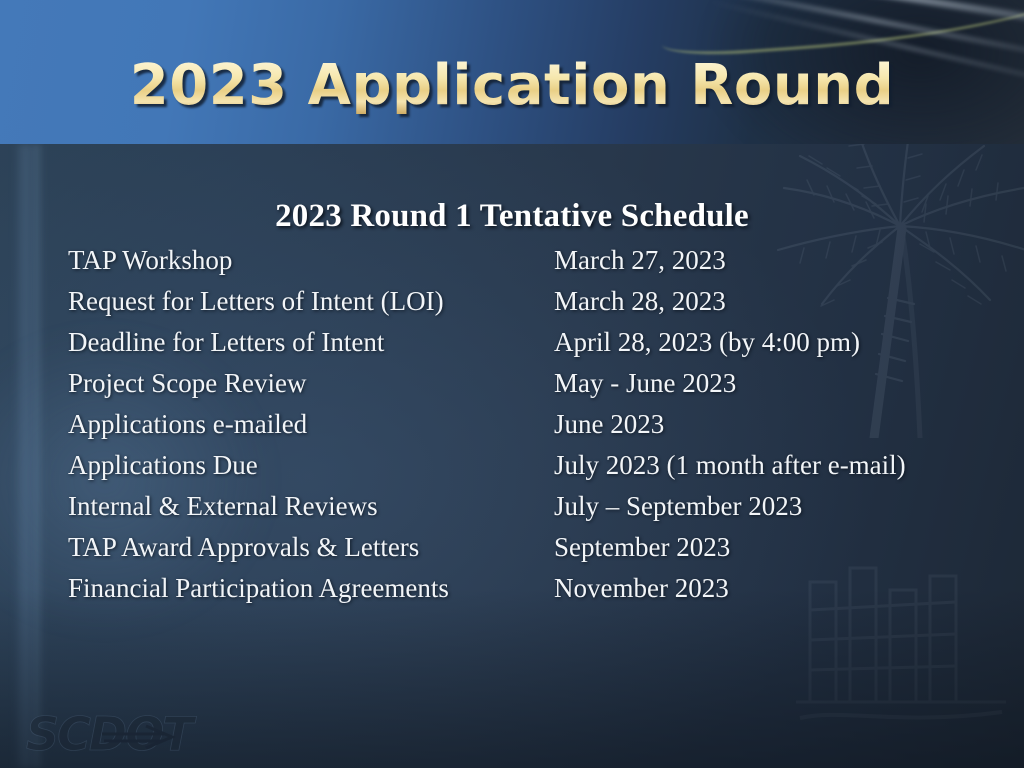 This screenshot has width=1024, height=768. Describe the element at coordinates (640, 260) in the screenshot. I see `schedule-date: March 27, 2023` at that location.